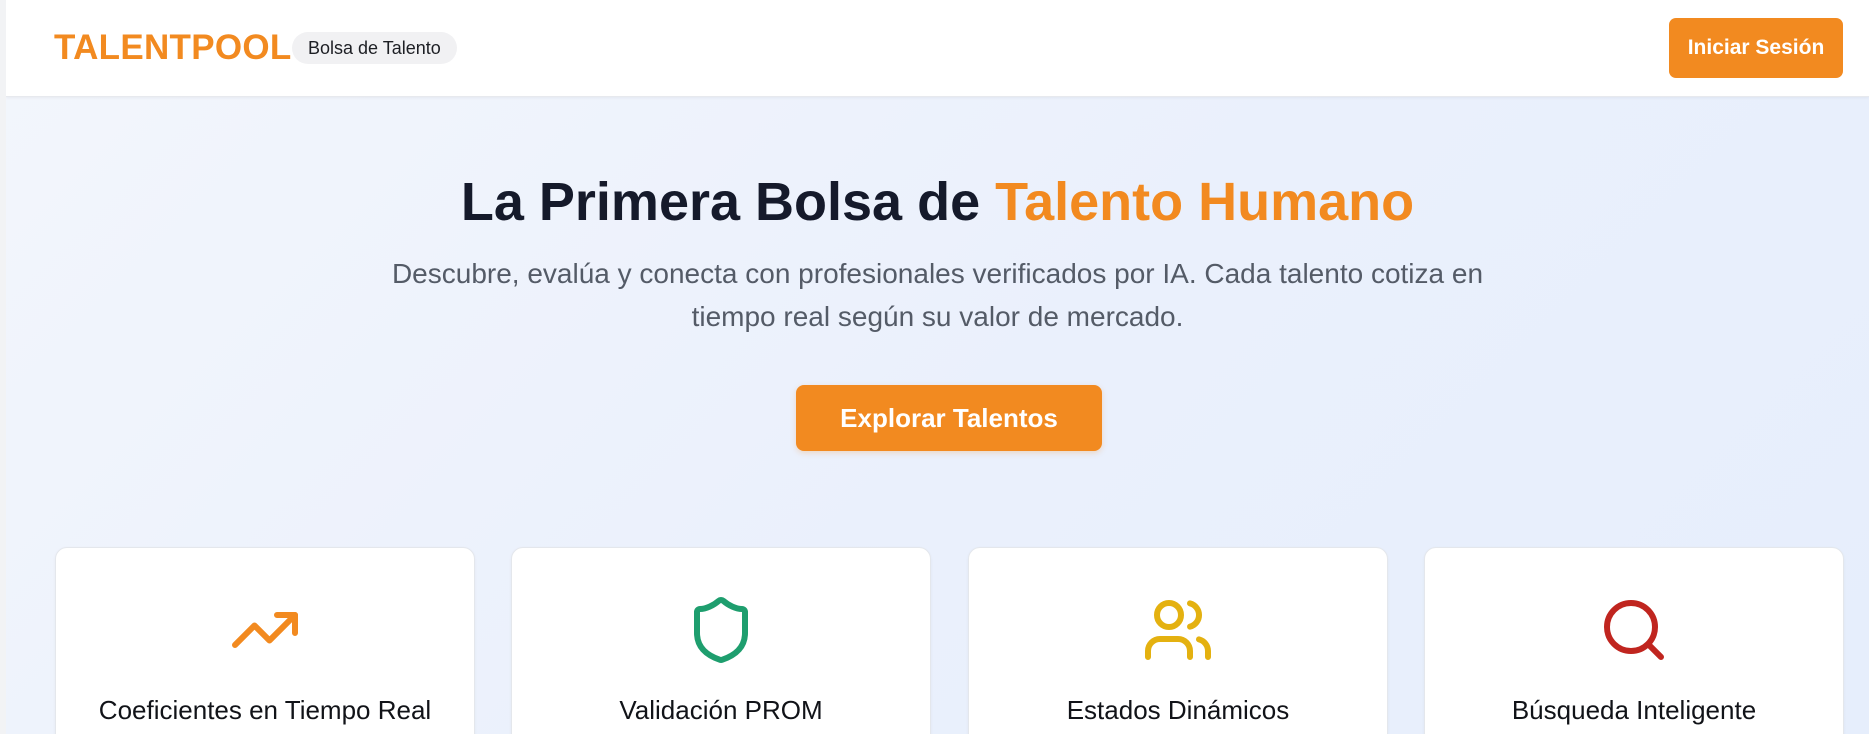 The height and width of the screenshot is (734, 1869). I want to click on feature-card-coefficients: Coeficientes en Tiempo Real, so click(265, 640).